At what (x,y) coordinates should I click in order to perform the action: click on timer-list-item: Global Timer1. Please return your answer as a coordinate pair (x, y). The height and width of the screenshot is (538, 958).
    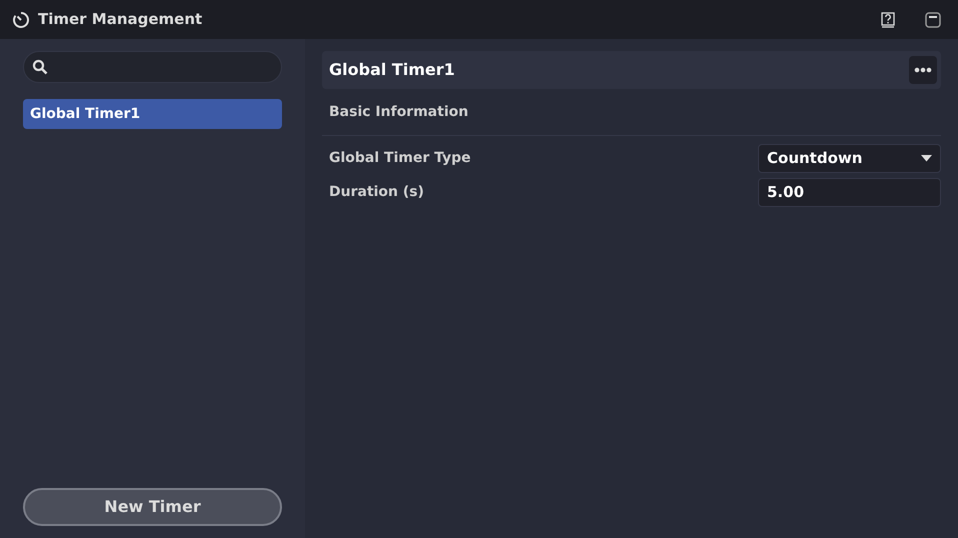
    Looking at the image, I should click on (152, 114).